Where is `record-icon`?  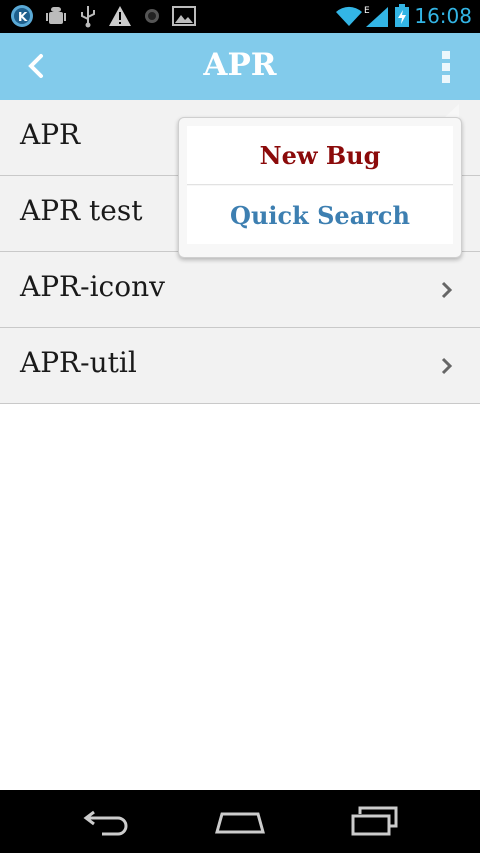 record-icon is located at coordinates (152, 16).